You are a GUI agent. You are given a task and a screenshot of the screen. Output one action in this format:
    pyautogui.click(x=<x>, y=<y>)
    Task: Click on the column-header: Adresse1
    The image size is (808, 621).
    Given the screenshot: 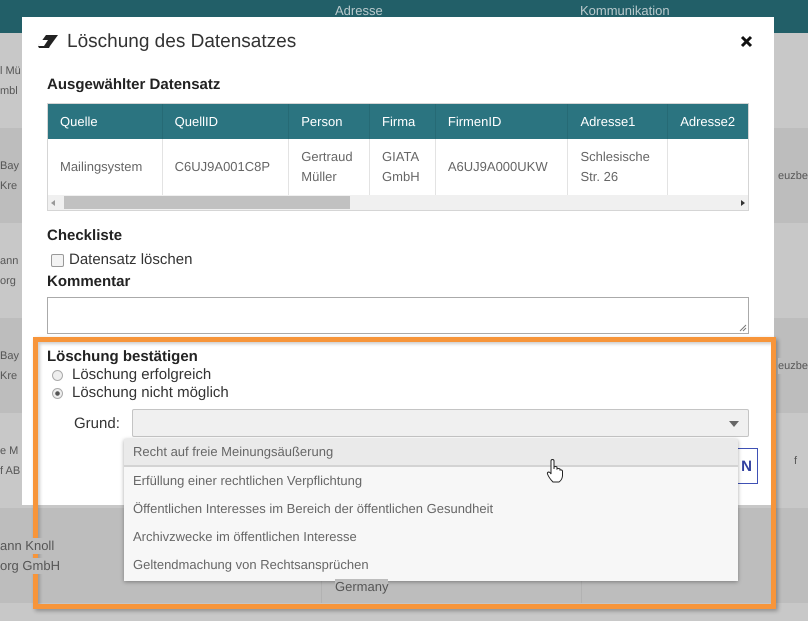 What is the action you would take?
    pyautogui.click(x=618, y=121)
    